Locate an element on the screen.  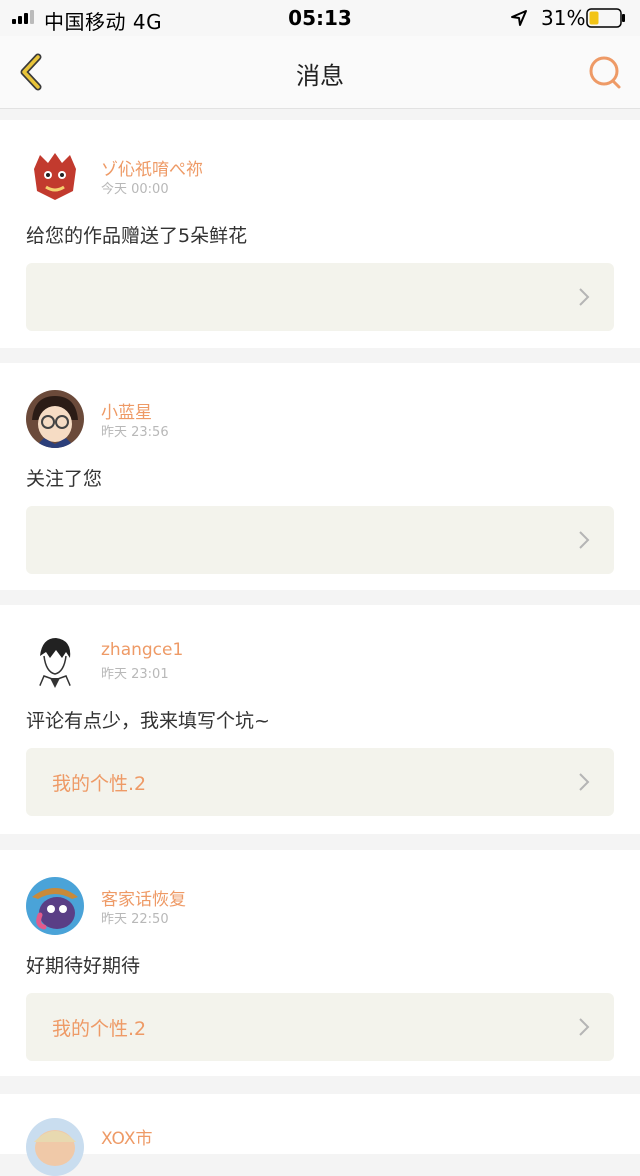
username: ゾ伈祇唷ぺ祢 is located at coordinates (152, 167).